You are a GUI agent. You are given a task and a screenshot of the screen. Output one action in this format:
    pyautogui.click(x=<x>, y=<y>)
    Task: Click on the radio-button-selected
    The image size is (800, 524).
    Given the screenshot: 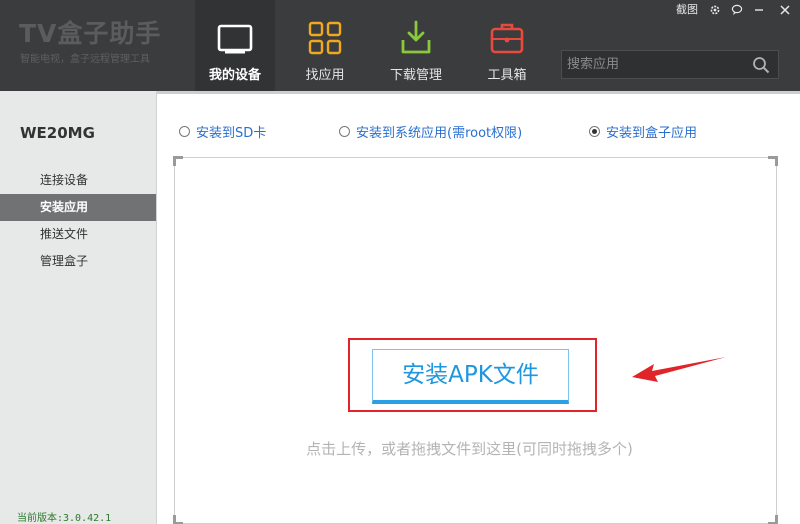 What is the action you would take?
    pyautogui.click(x=594, y=131)
    